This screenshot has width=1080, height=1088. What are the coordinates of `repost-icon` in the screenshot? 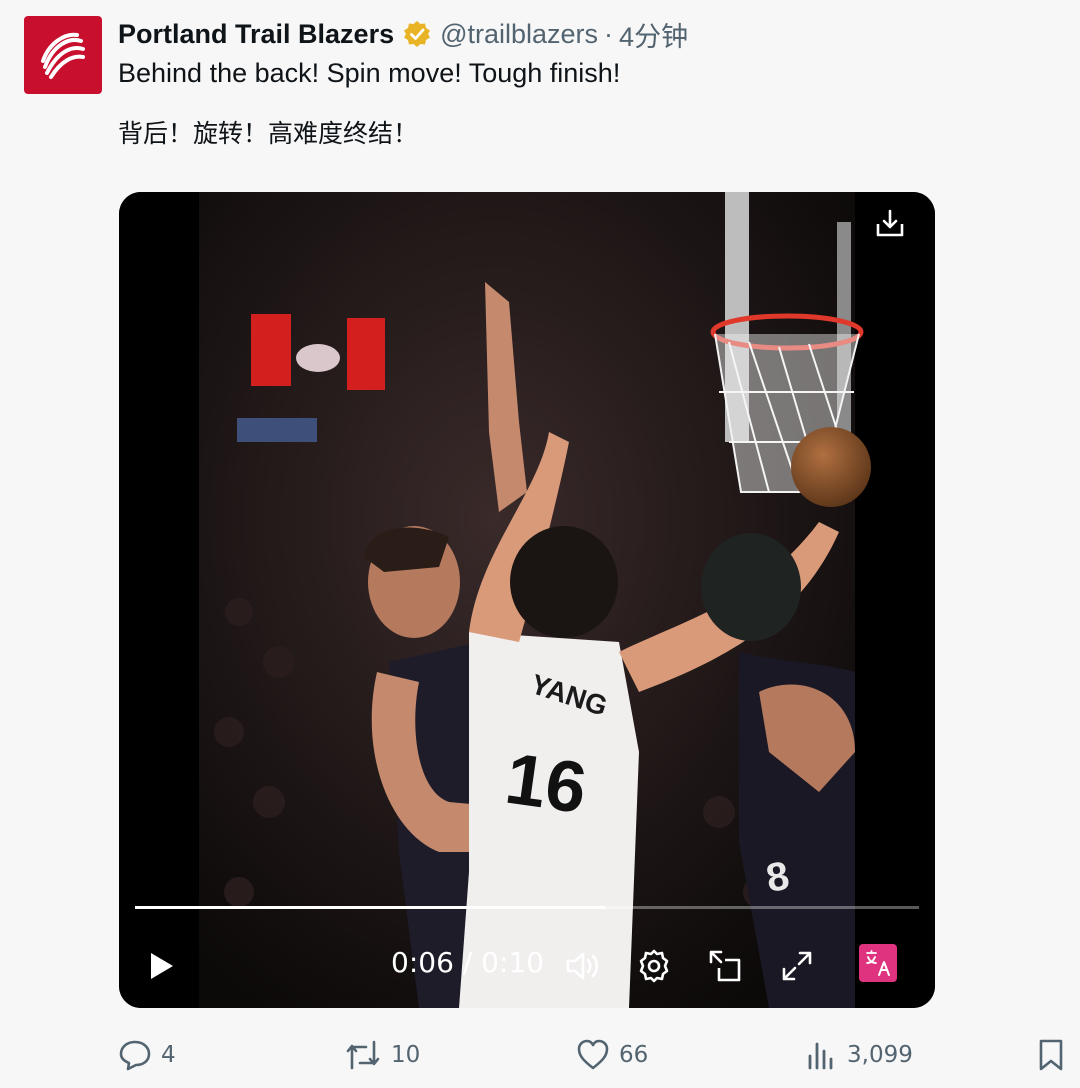 It's located at (363, 1055).